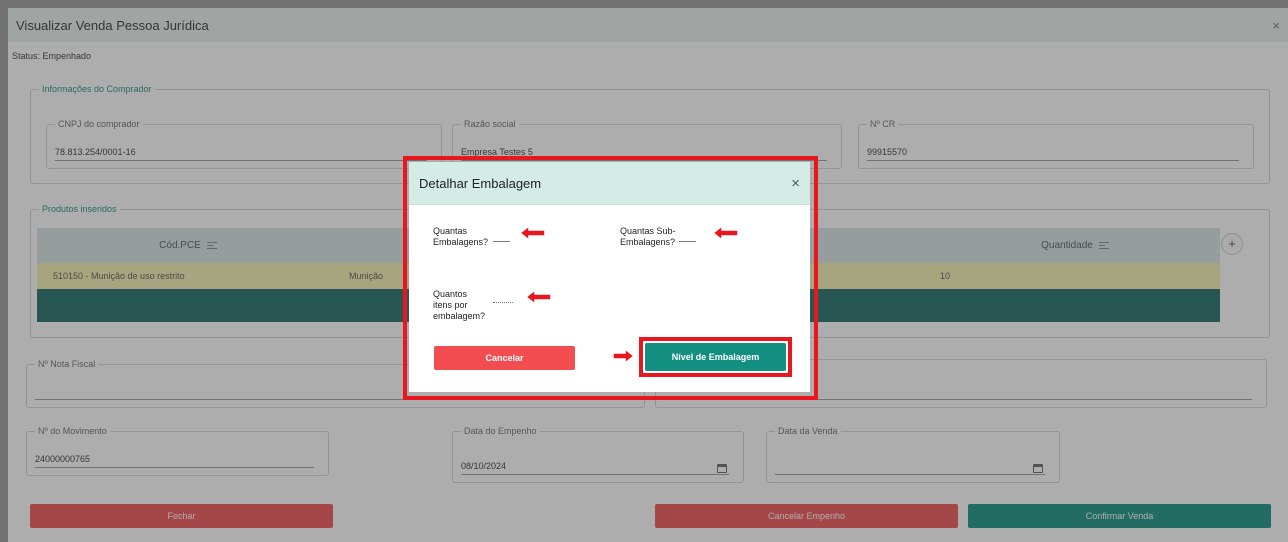 Image resolution: width=1288 pixels, height=542 pixels. I want to click on modal-header: Detalhar Embalagem ×, so click(609, 183).